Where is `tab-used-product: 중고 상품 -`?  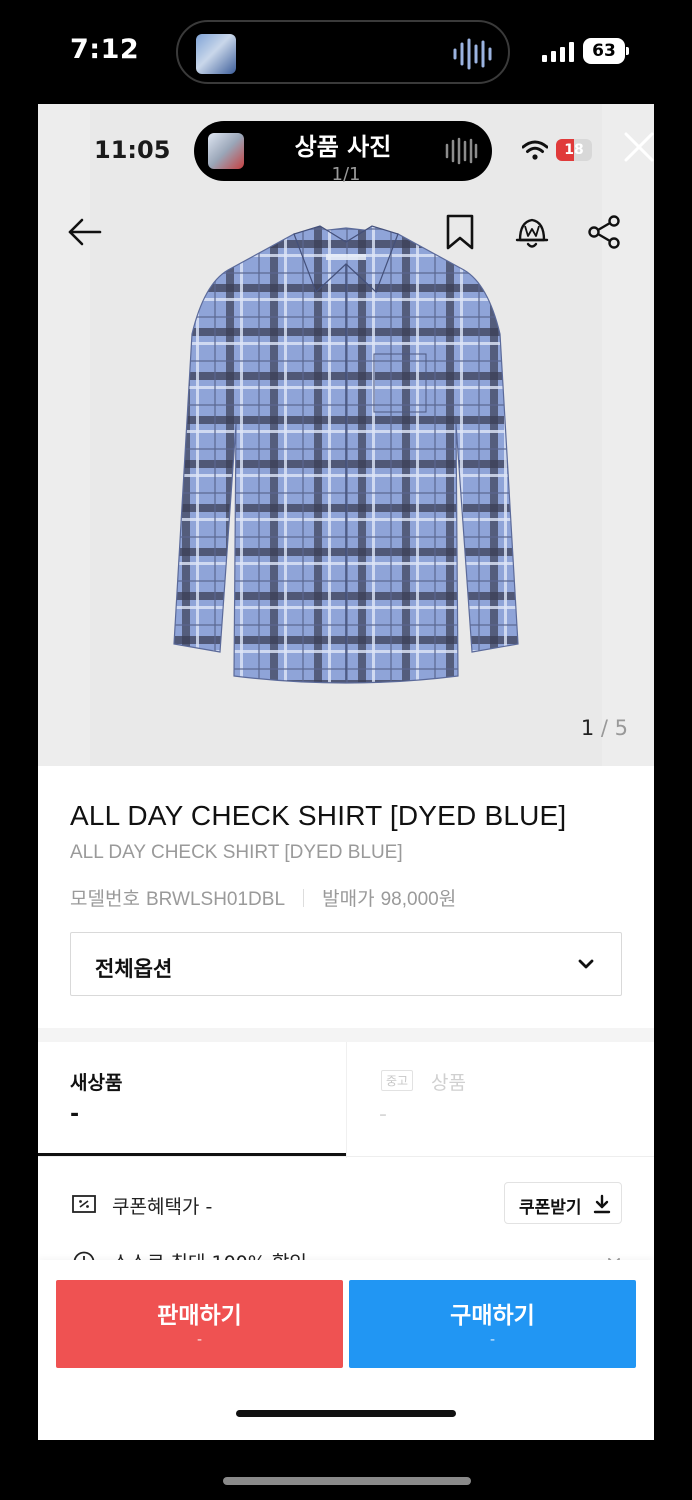 tab-used-product: 중고 상품 - is located at coordinates (500, 1100).